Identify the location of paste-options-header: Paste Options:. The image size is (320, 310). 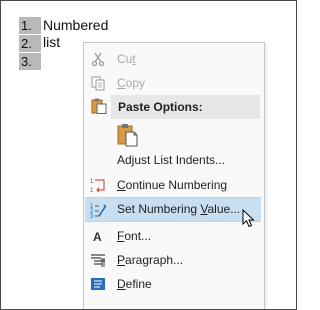
(185, 107).